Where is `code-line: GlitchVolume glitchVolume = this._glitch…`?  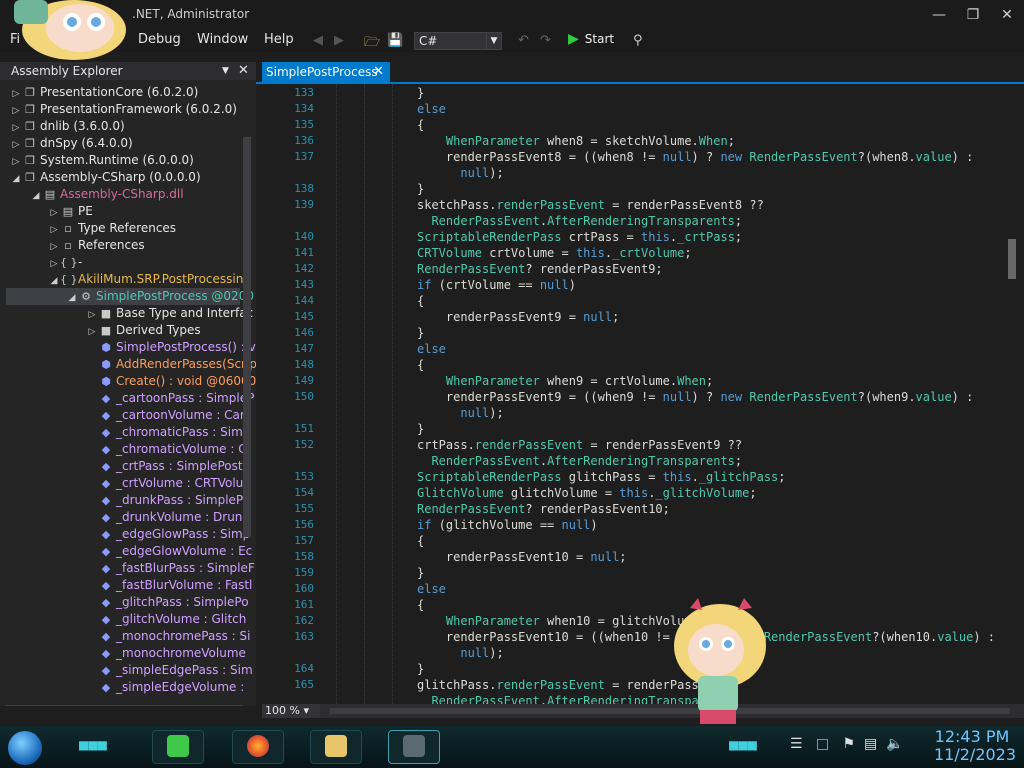 code-line: GlitchVolume glitchVolume = this._glitch… is located at coordinates (587, 493).